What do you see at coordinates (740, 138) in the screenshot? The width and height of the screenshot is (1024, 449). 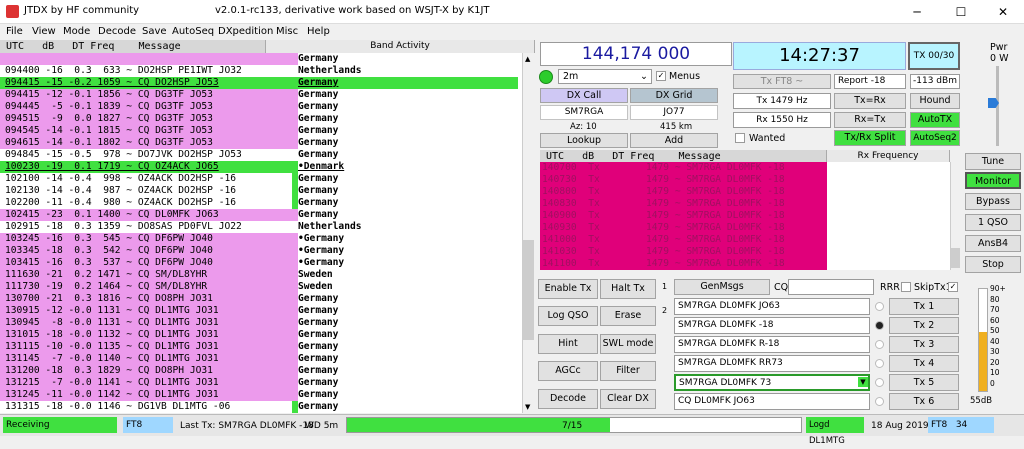 I see `wanted-checkbox` at bounding box center [740, 138].